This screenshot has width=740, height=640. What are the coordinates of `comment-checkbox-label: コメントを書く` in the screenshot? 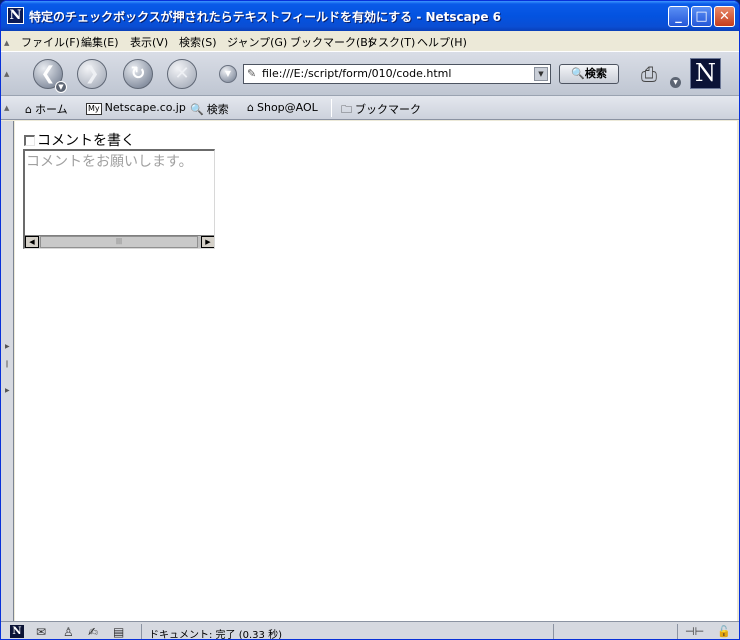 It's located at (86, 141).